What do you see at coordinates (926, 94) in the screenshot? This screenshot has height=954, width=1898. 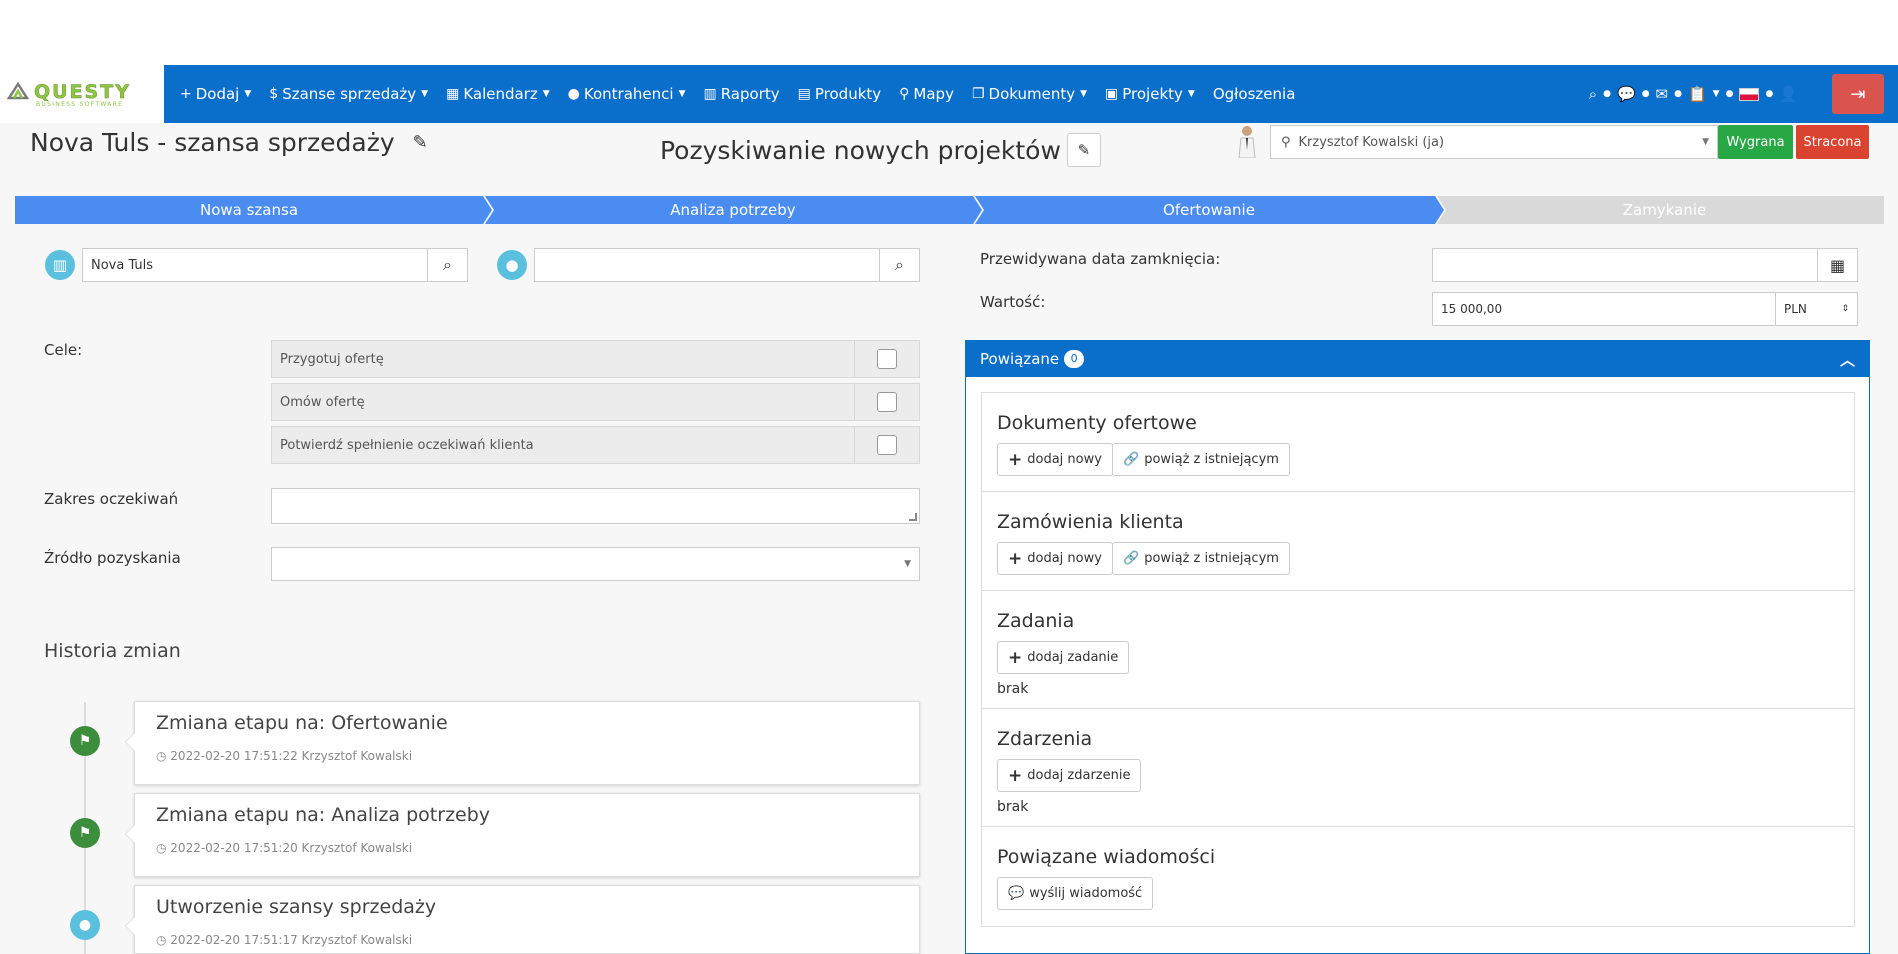 I see `nav-item-mapy: ⚲ Mapy` at bounding box center [926, 94].